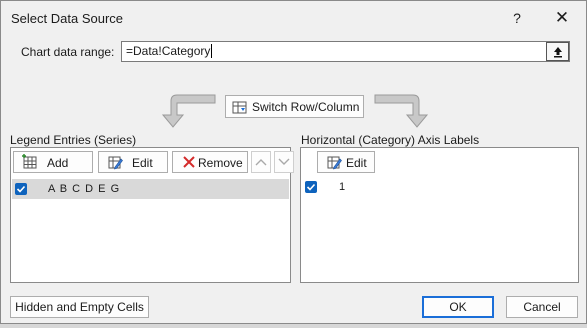 This screenshot has height=328, width=587. What do you see at coordinates (189, 162) in the screenshot?
I see `remove-x-icon` at bounding box center [189, 162].